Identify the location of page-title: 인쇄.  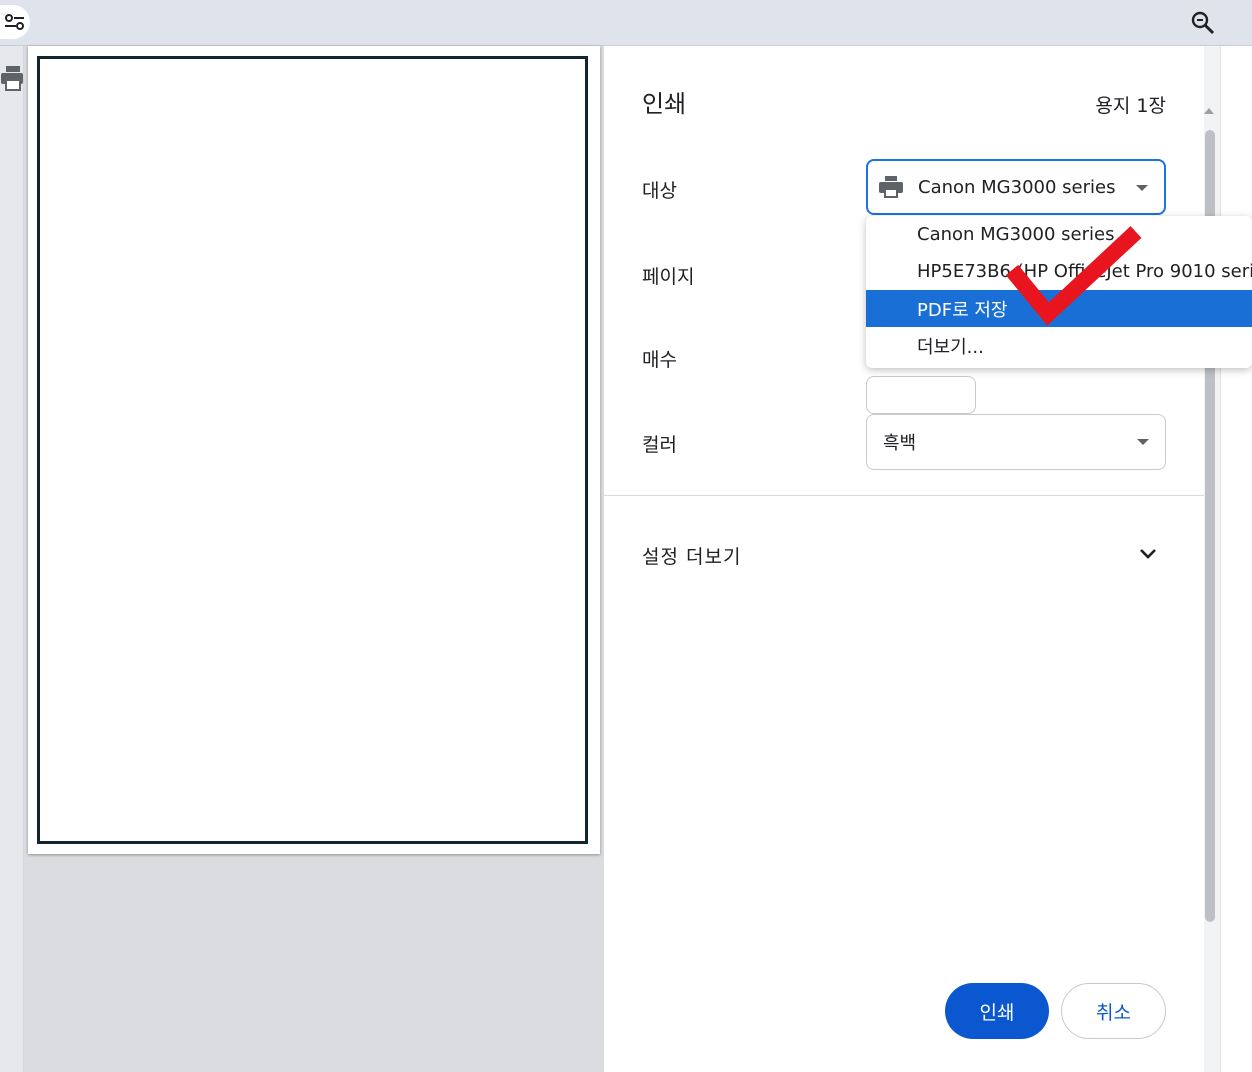
(664, 104).